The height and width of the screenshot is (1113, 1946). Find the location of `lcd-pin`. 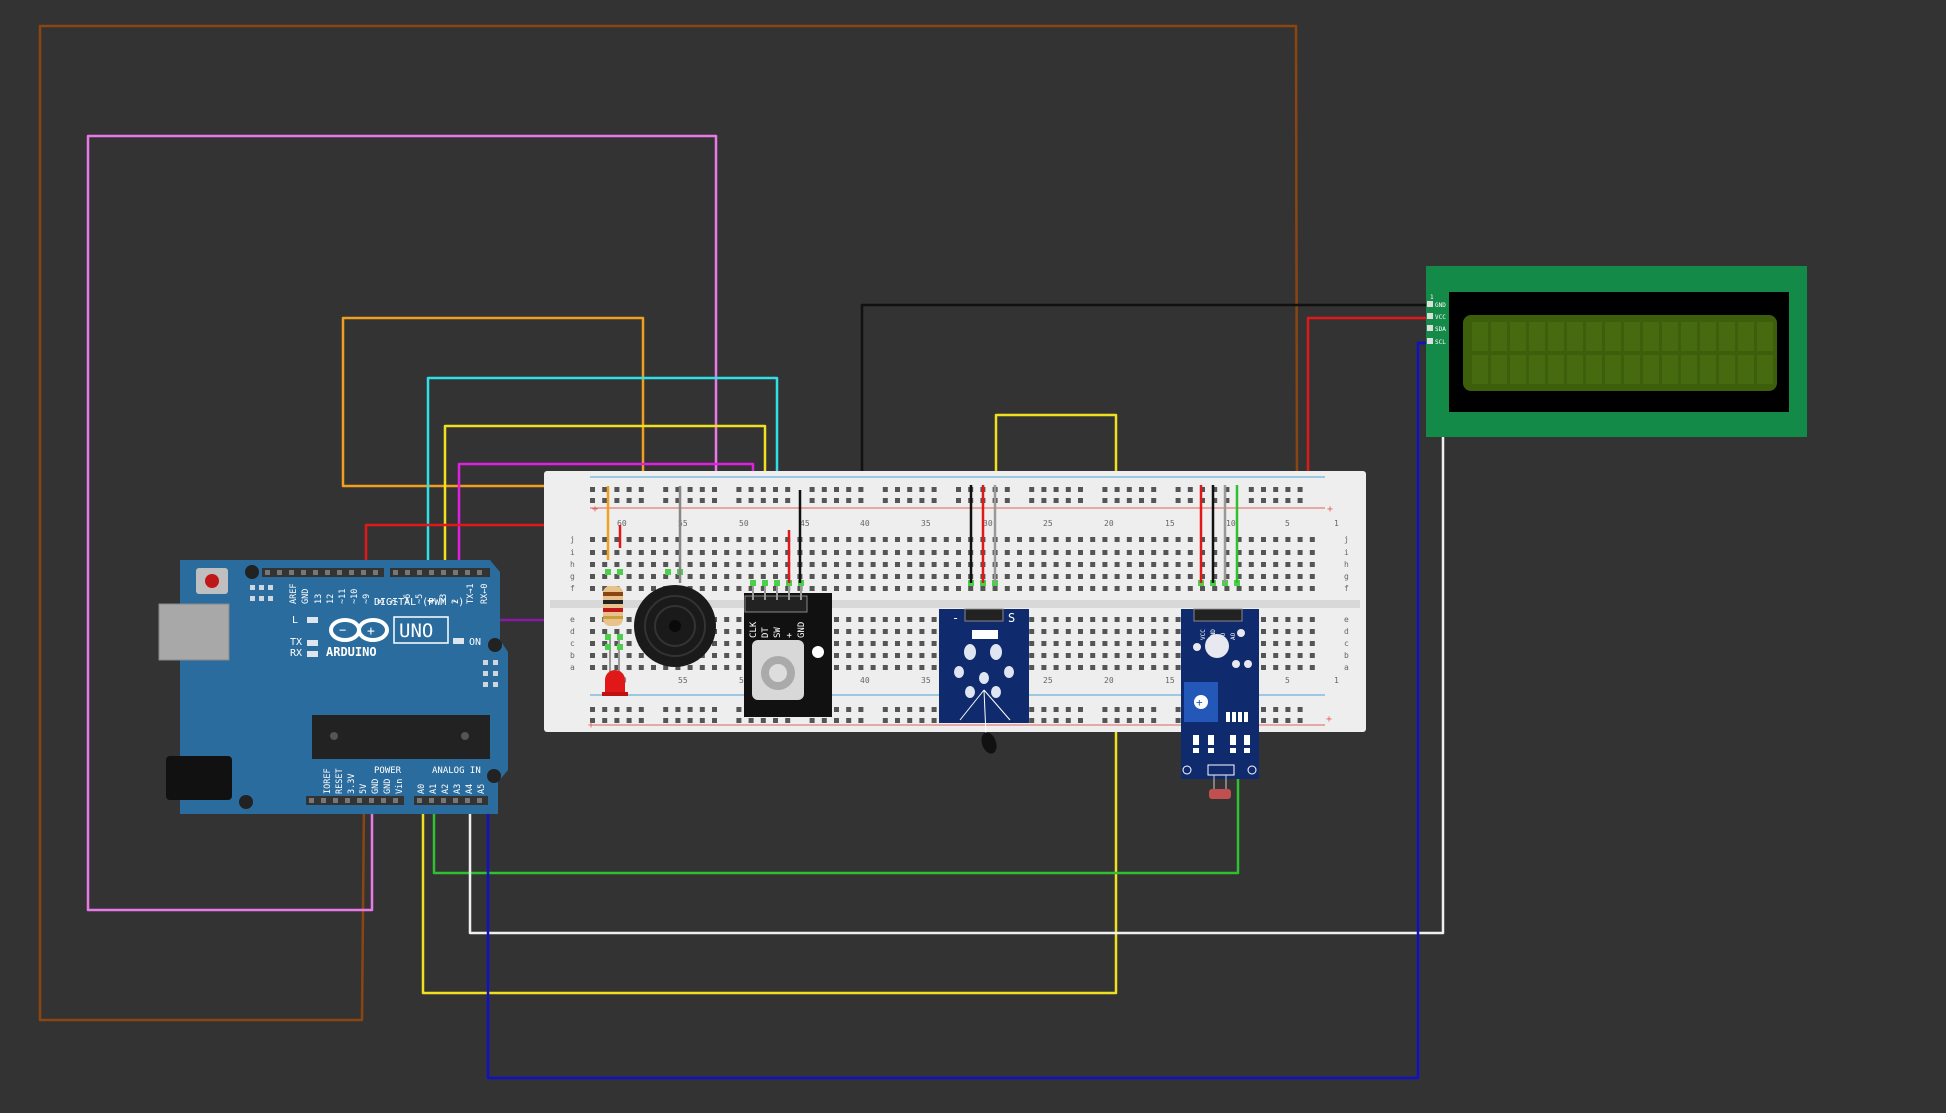

lcd-pin is located at coordinates (1430, 328).